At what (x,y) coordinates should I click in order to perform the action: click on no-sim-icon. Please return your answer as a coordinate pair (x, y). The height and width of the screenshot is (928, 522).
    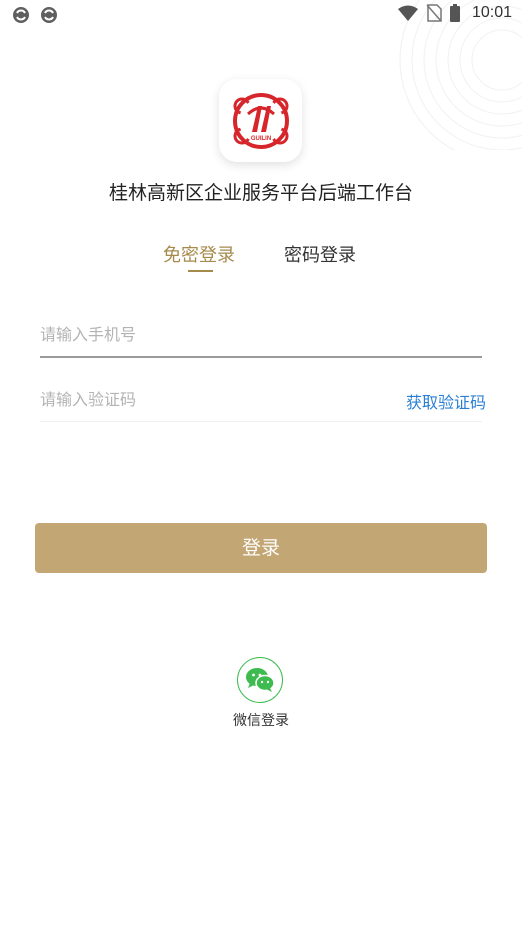
    Looking at the image, I should click on (434, 13).